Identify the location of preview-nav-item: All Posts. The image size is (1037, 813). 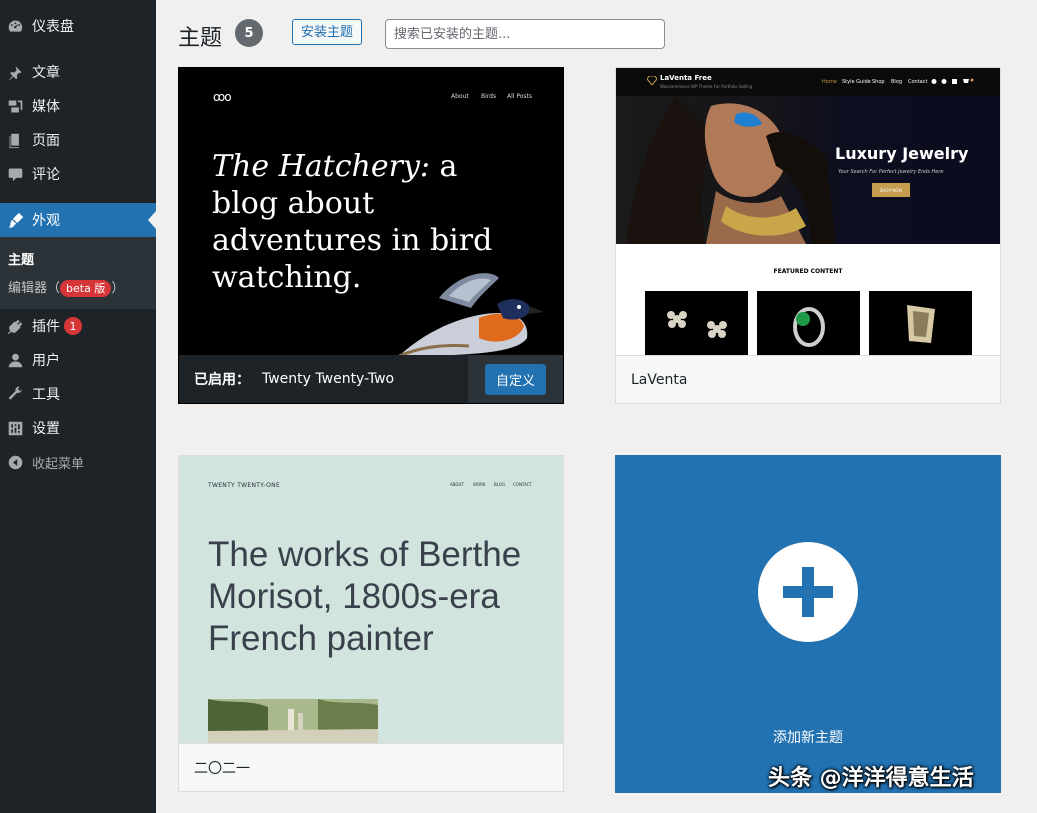
(520, 96).